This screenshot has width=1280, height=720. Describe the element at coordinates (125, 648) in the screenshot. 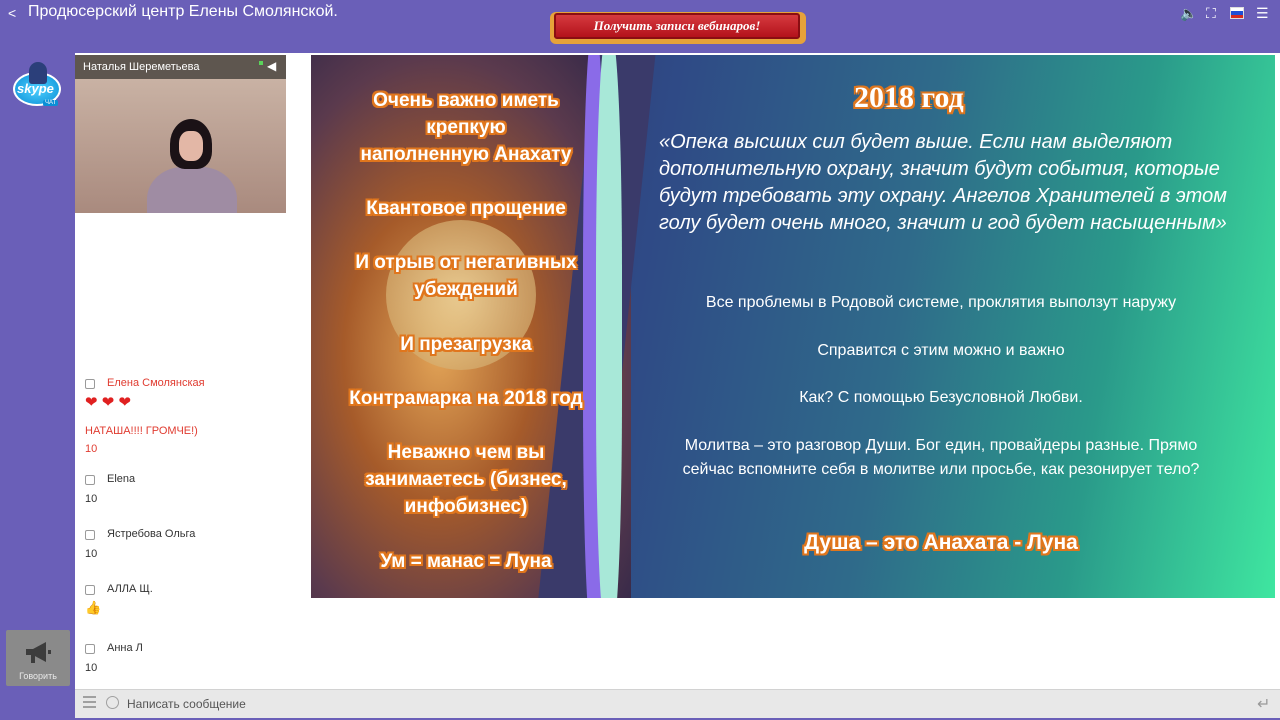

I see `chat-author: Анна Л` at that location.